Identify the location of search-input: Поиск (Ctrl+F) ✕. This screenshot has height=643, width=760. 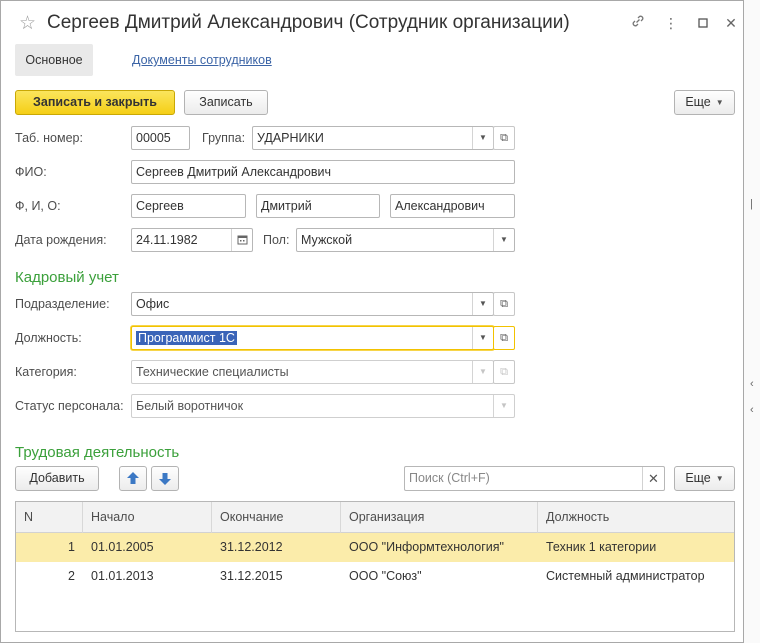
(534, 478).